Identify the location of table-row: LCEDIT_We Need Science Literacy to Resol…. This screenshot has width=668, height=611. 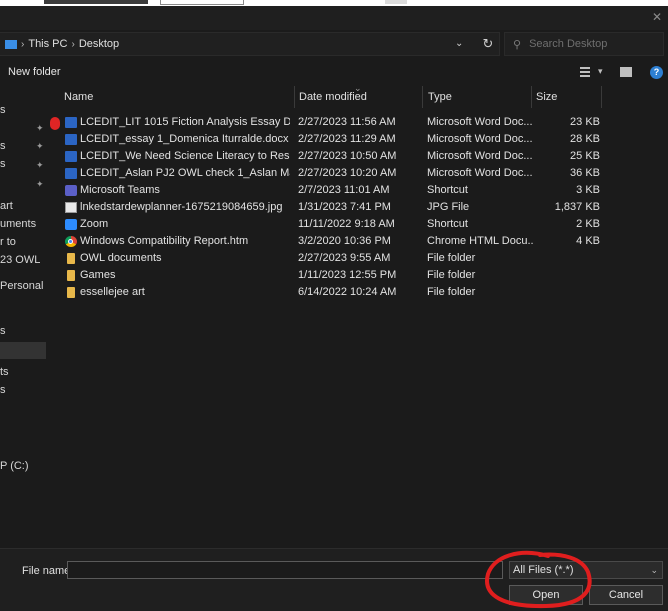
(327, 156).